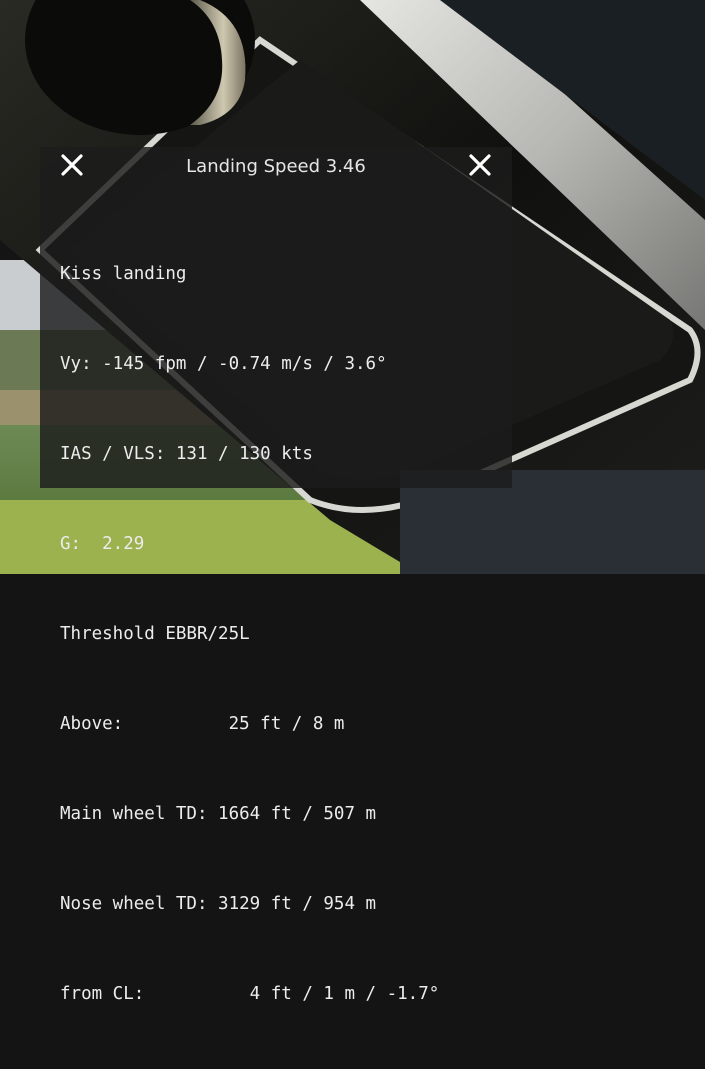  I want to click on report-line-threshold: Threshold EBBR/25L, so click(155, 634).